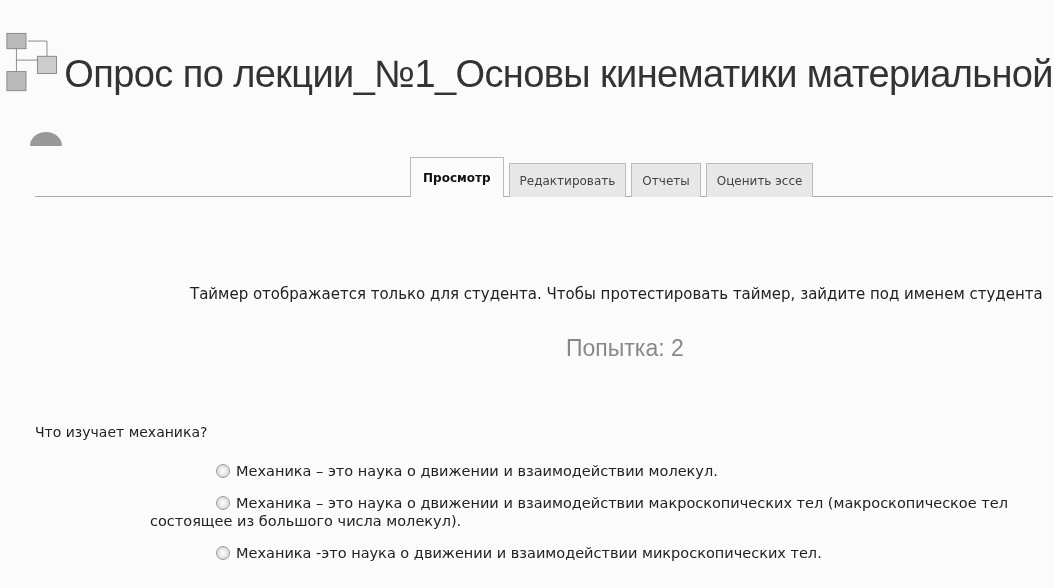 This screenshot has height=588, width=1053. Describe the element at coordinates (759, 180) in the screenshot. I see `tab: Оценить эссе` at that location.